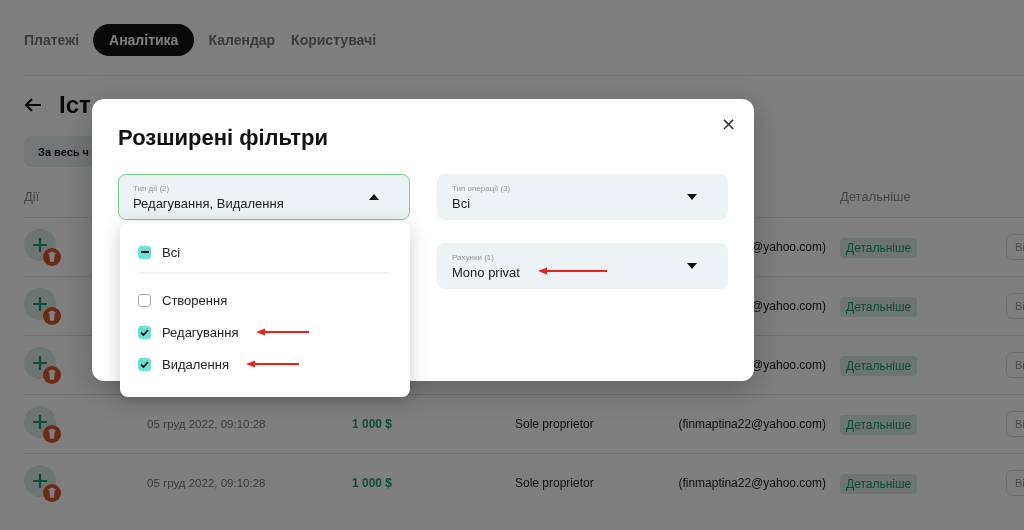 This screenshot has height=530, width=1024. Describe the element at coordinates (486, 272) in the screenshot. I see `field-value: Mono privat` at that location.